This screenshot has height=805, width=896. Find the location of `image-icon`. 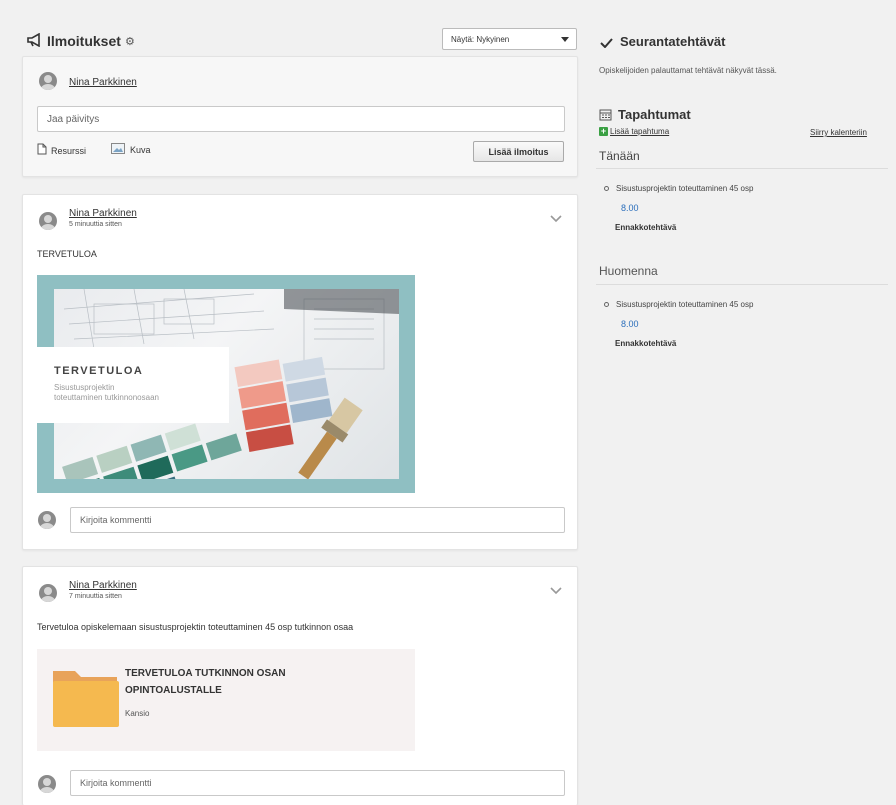

image-icon is located at coordinates (118, 150).